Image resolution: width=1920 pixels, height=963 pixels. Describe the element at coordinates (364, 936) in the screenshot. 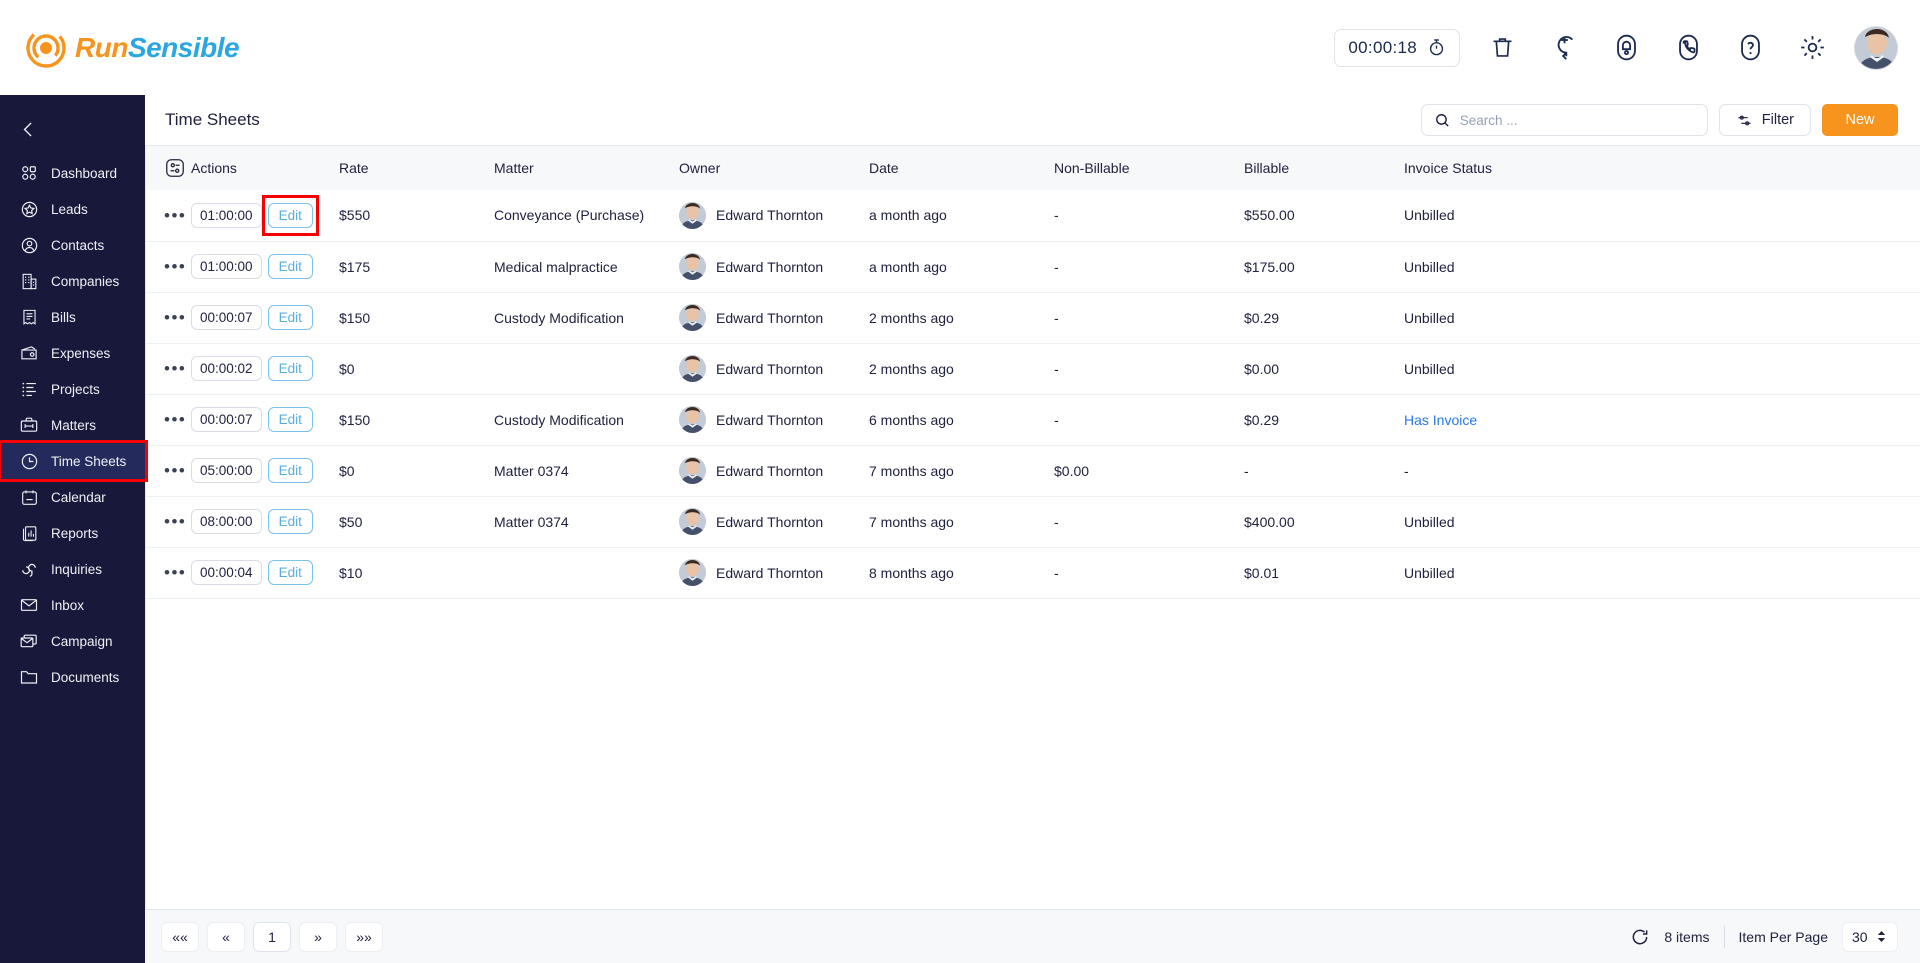

I see `pagination-last: »»` at that location.